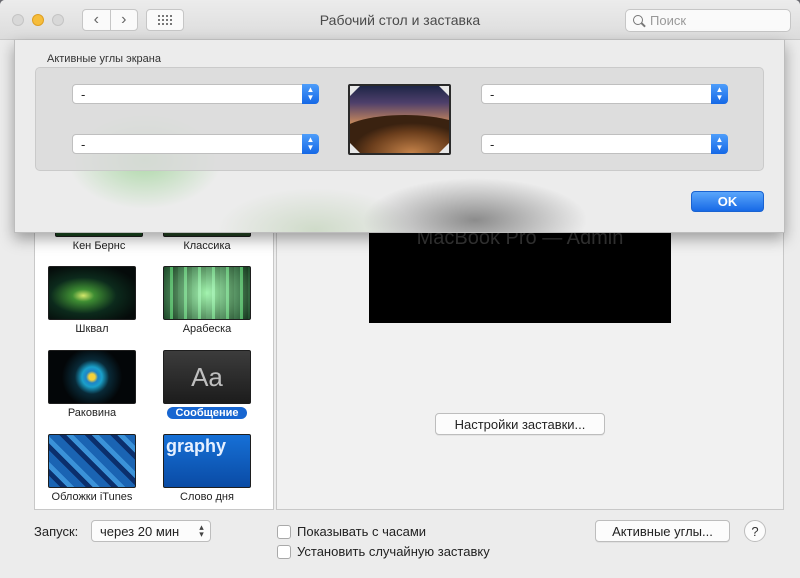 This screenshot has width=800, height=578. I want to click on help-button: ?, so click(755, 531).